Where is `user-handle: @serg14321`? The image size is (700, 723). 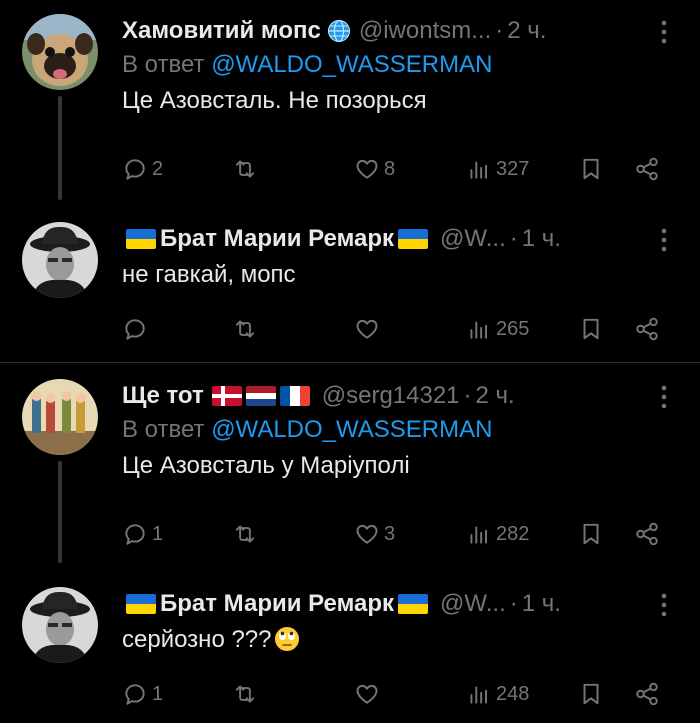 user-handle: @serg14321 is located at coordinates (391, 396).